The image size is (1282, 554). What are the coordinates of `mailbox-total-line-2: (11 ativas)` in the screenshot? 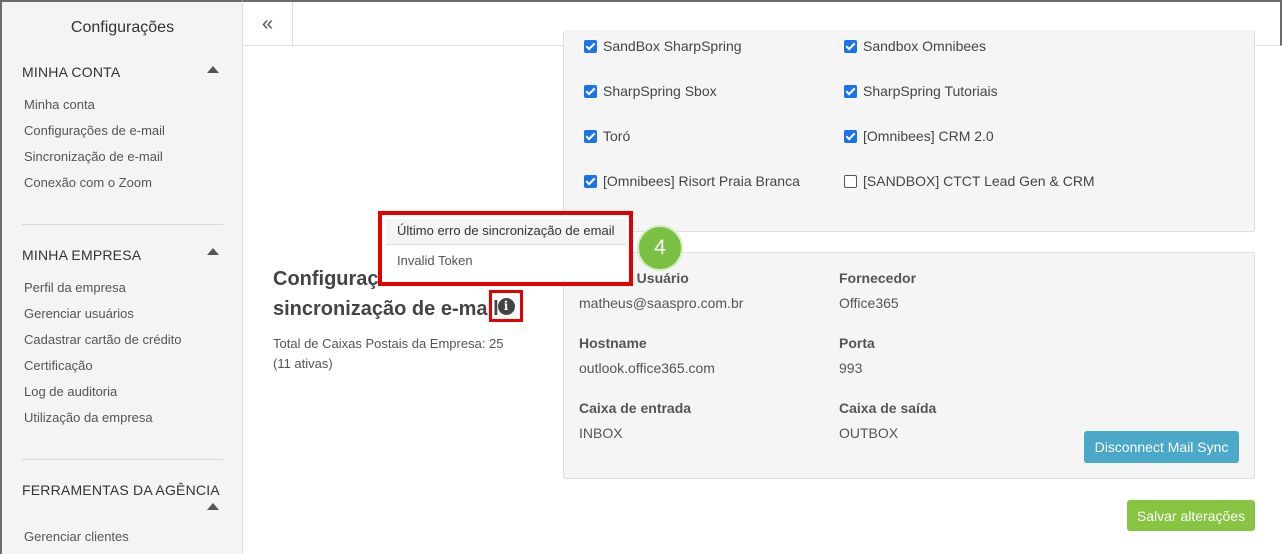 It's located at (303, 363).